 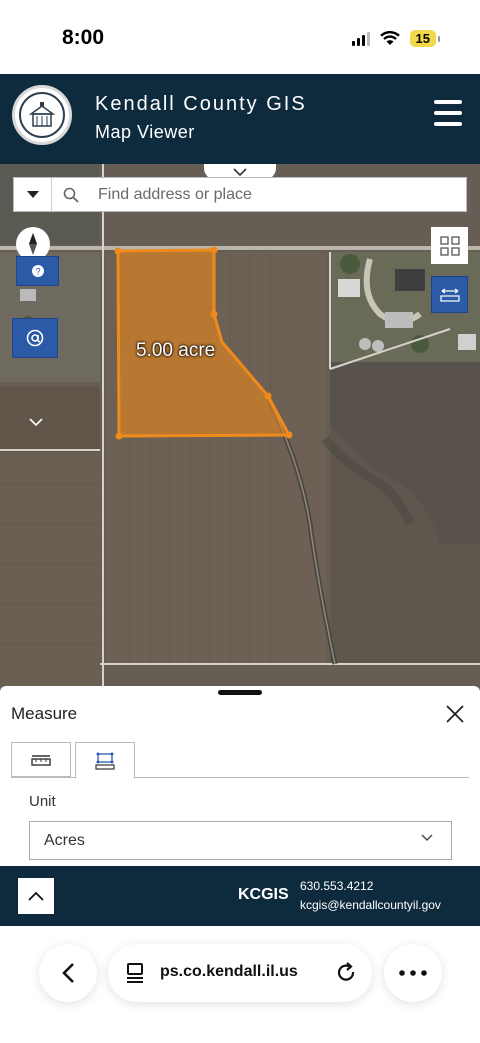 I want to click on menu-button, so click(x=448, y=113).